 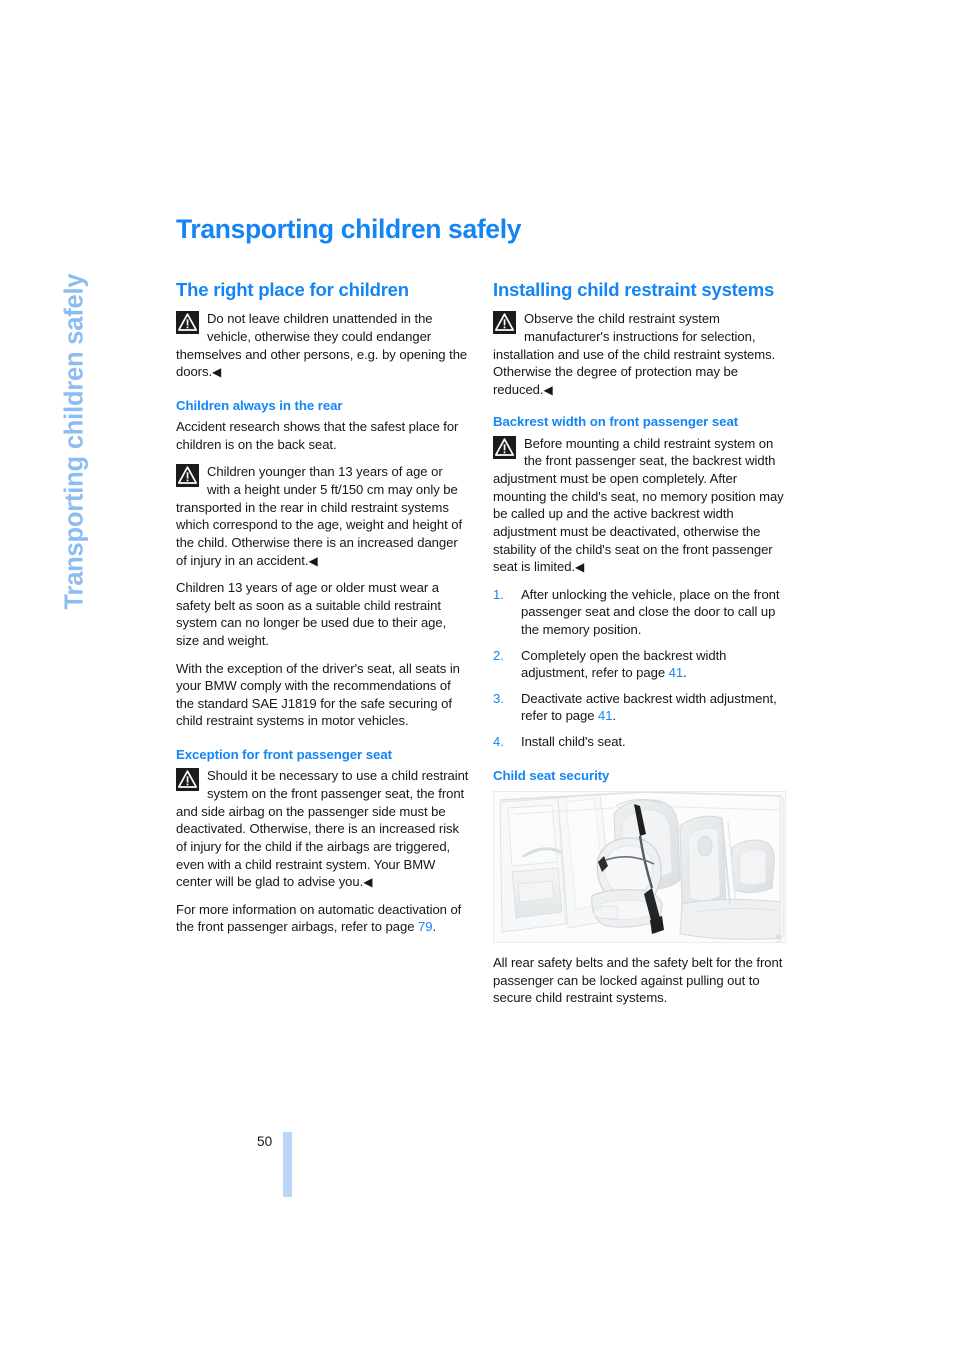 I want to click on subheading-exception-front-passenger: Exception for front passenger seat, so click(x=284, y=754).